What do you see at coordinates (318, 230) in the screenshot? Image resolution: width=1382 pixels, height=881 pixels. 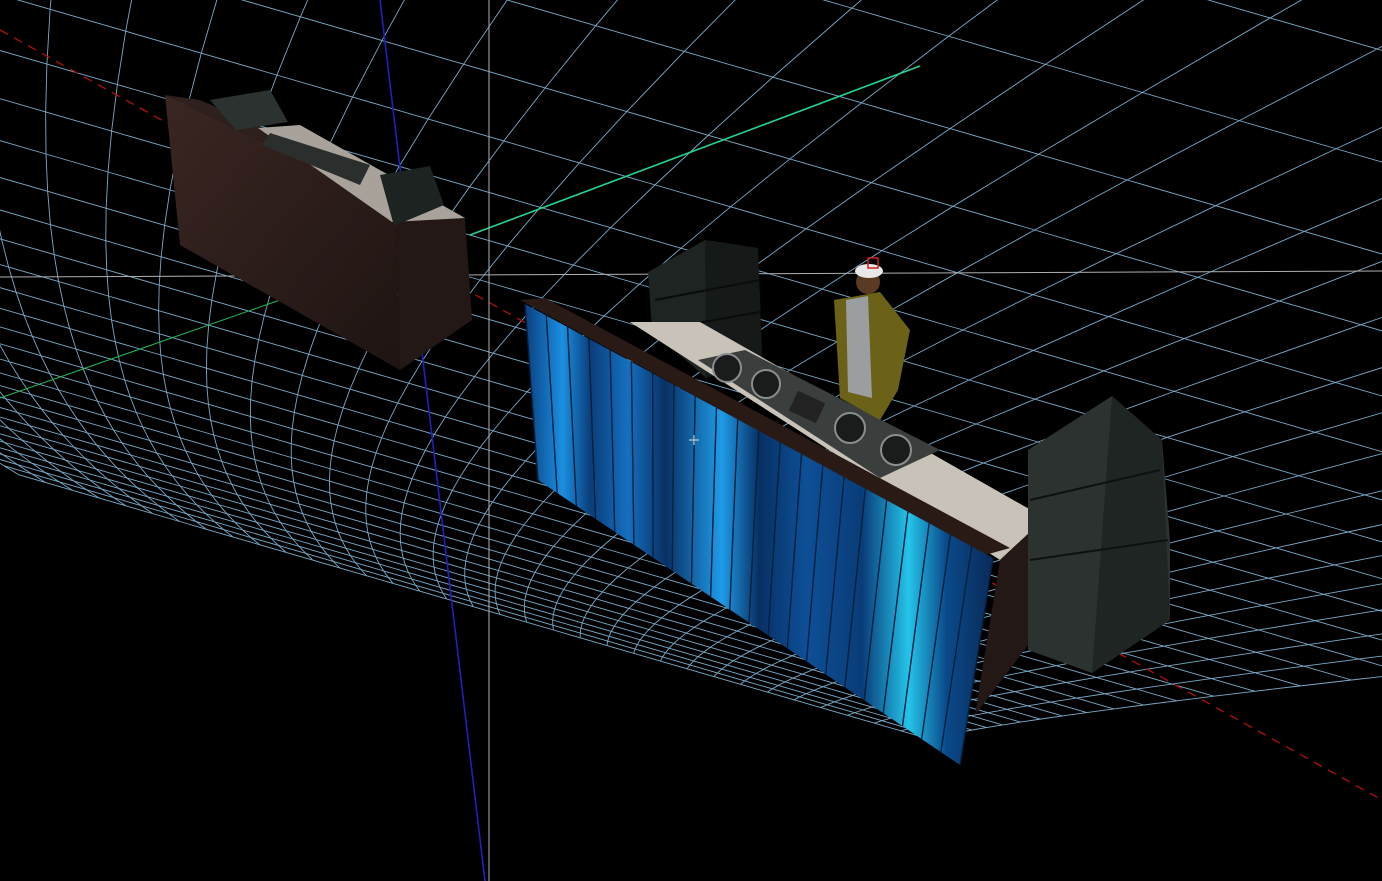 I see `dj-booth-back` at bounding box center [318, 230].